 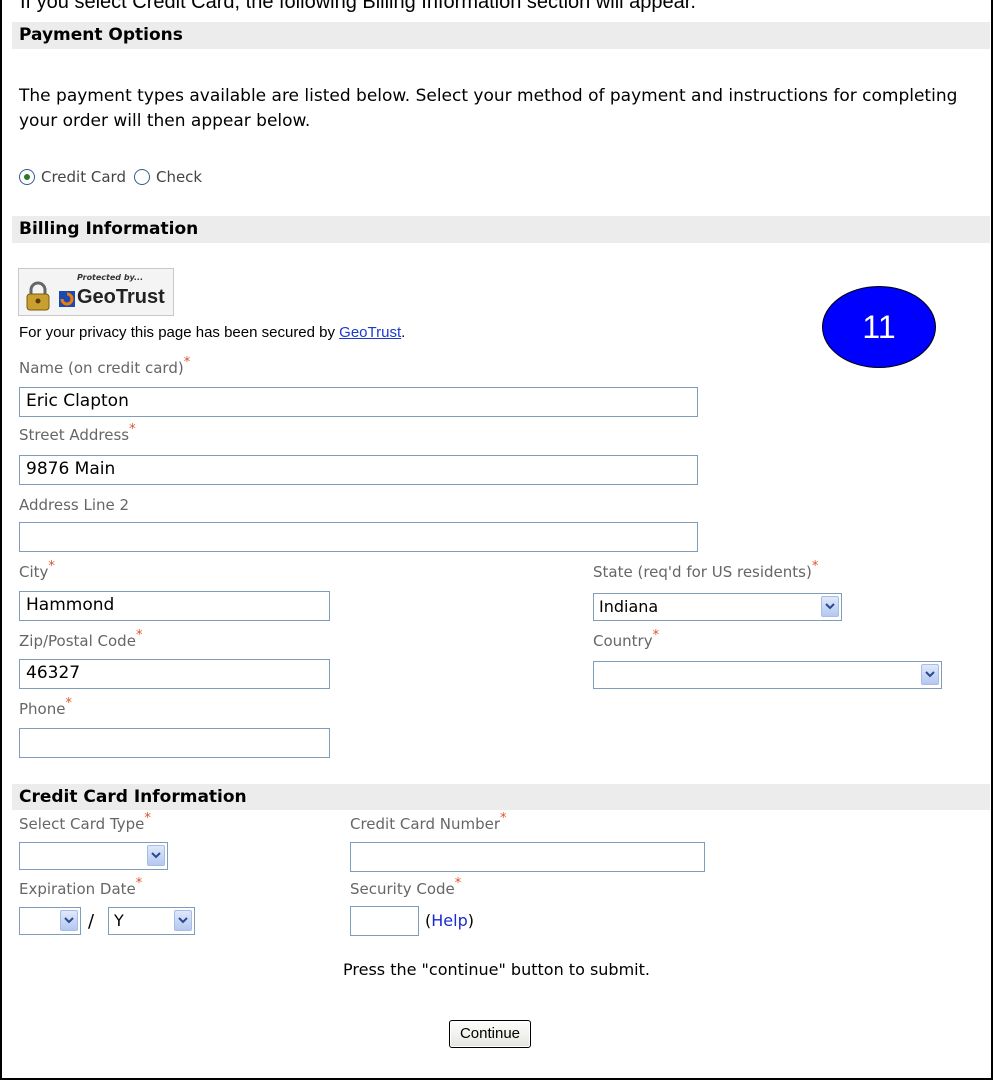 What do you see at coordinates (174, 606) in the screenshot?
I see `city-input: Hammond` at bounding box center [174, 606].